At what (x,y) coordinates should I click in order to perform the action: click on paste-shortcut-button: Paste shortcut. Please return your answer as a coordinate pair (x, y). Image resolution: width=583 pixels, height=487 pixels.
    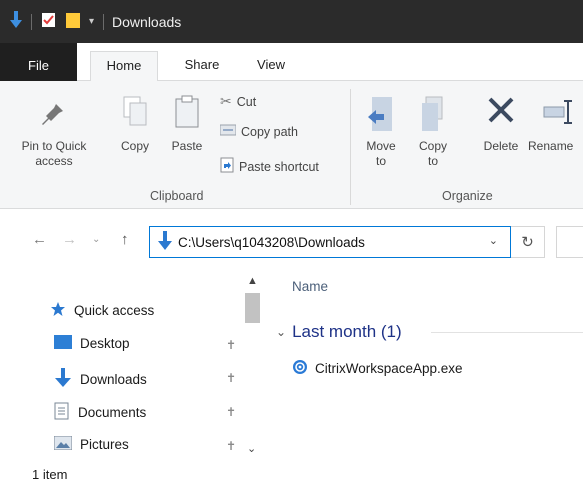
    Looking at the image, I should click on (269, 166).